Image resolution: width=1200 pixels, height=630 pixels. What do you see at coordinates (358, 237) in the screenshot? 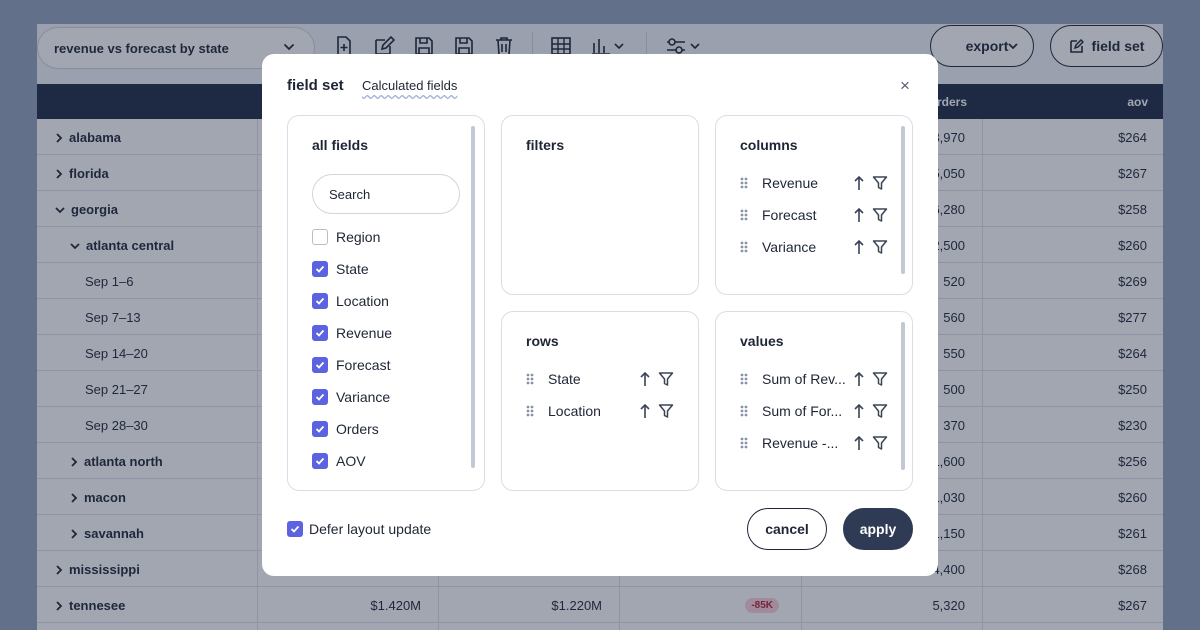
I see `field-label: Region` at bounding box center [358, 237].